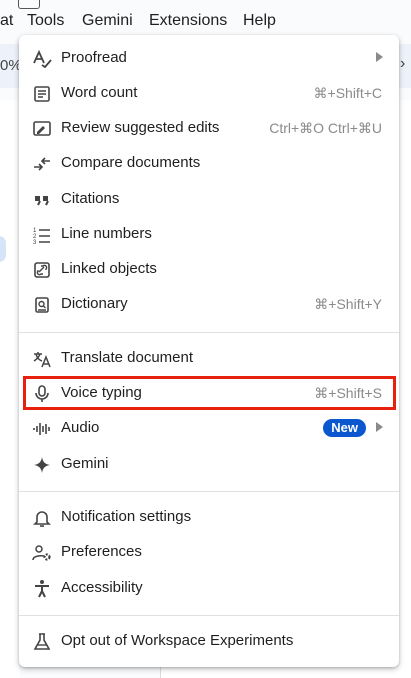 This screenshot has width=411, height=678. I want to click on menu-bar: at Tools Gemini Extensions Help, so click(205, 20).